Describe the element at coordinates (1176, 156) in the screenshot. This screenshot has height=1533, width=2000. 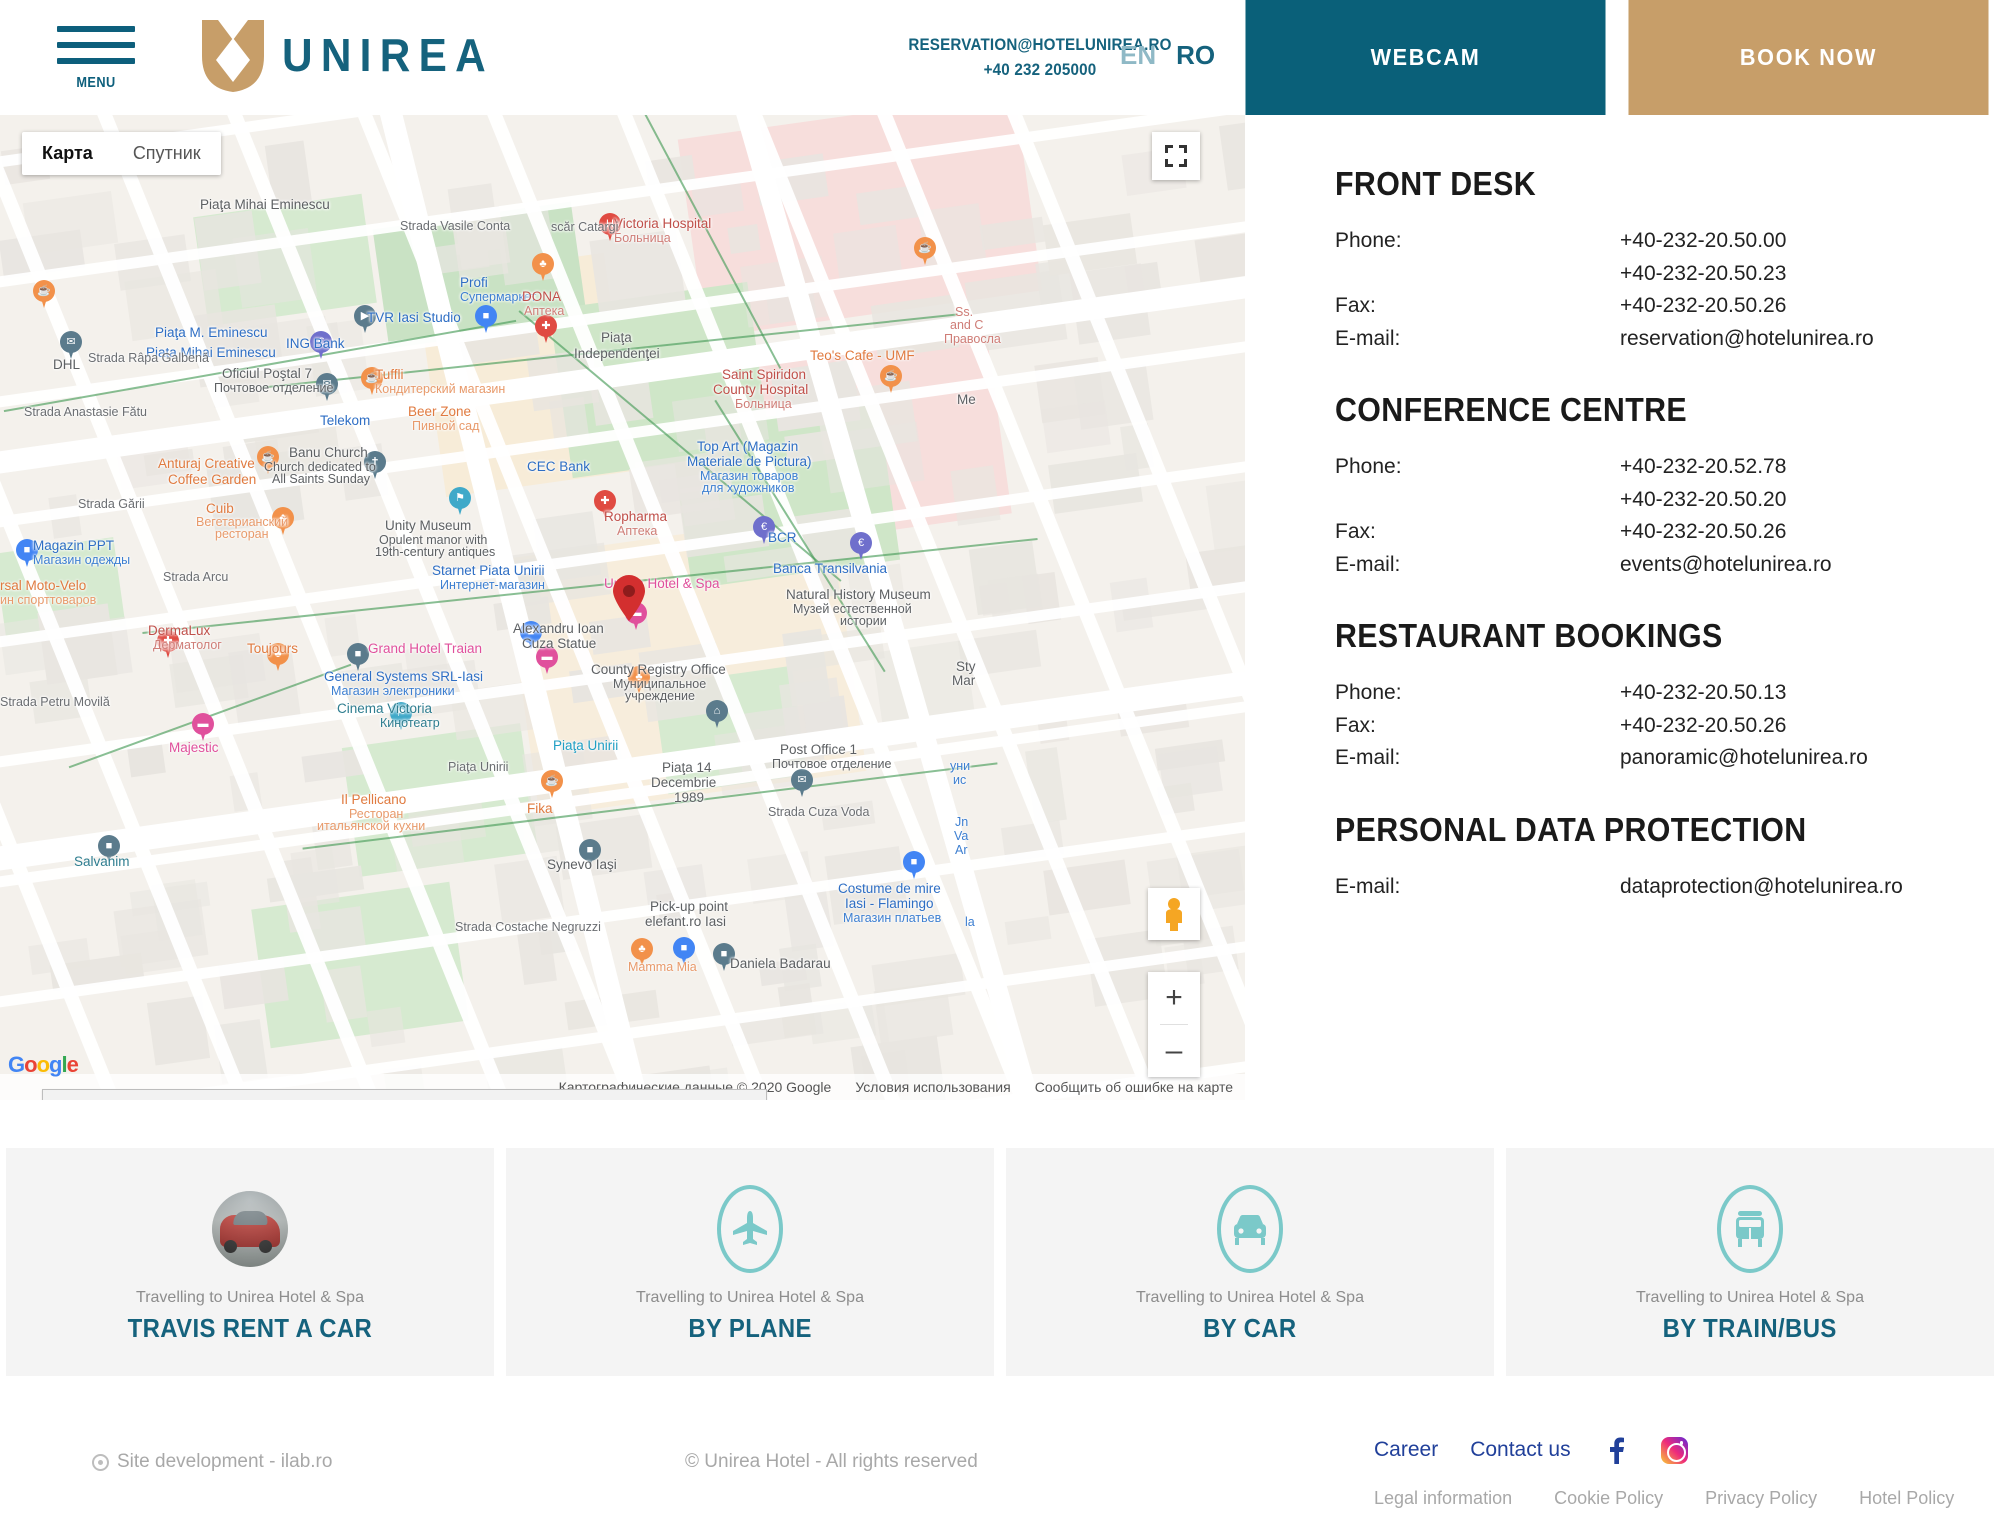
I see `fullscreen-button` at that location.